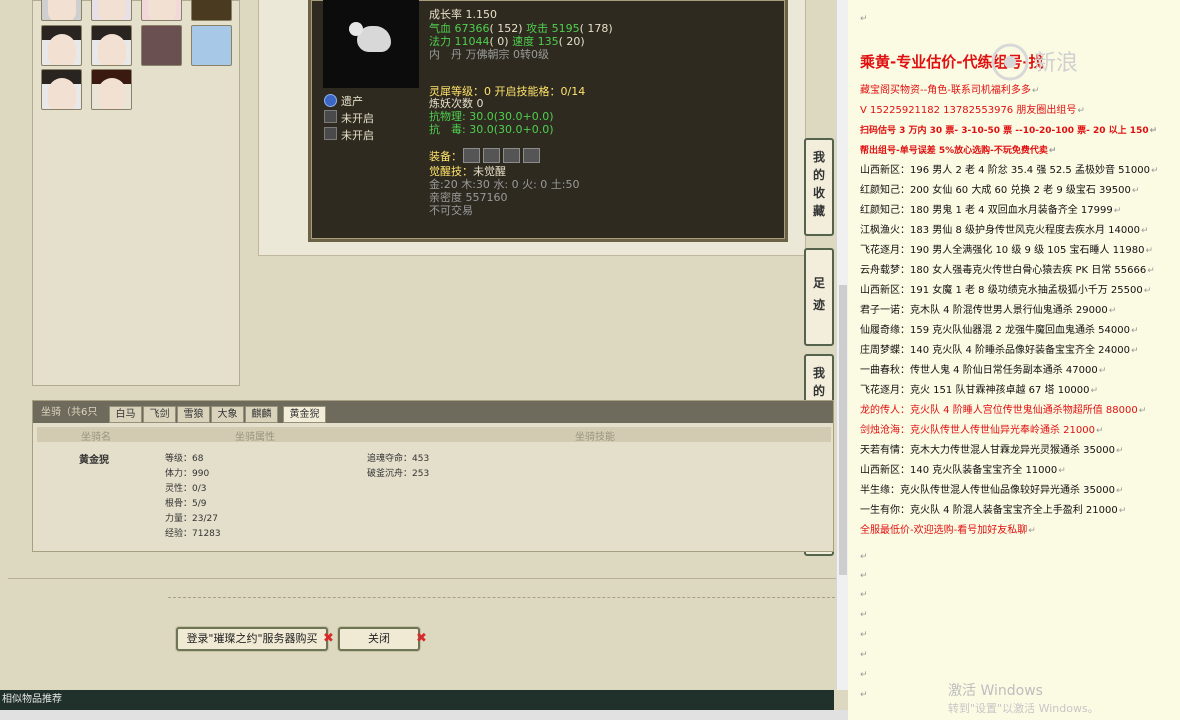 This screenshot has height=720, width=1180. Describe the element at coordinates (991, 210) in the screenshot. I see `price-list-line: 红颜知己：180 男鬼 1 老 4 双回血水月装备齐全 17999↵` at that location.